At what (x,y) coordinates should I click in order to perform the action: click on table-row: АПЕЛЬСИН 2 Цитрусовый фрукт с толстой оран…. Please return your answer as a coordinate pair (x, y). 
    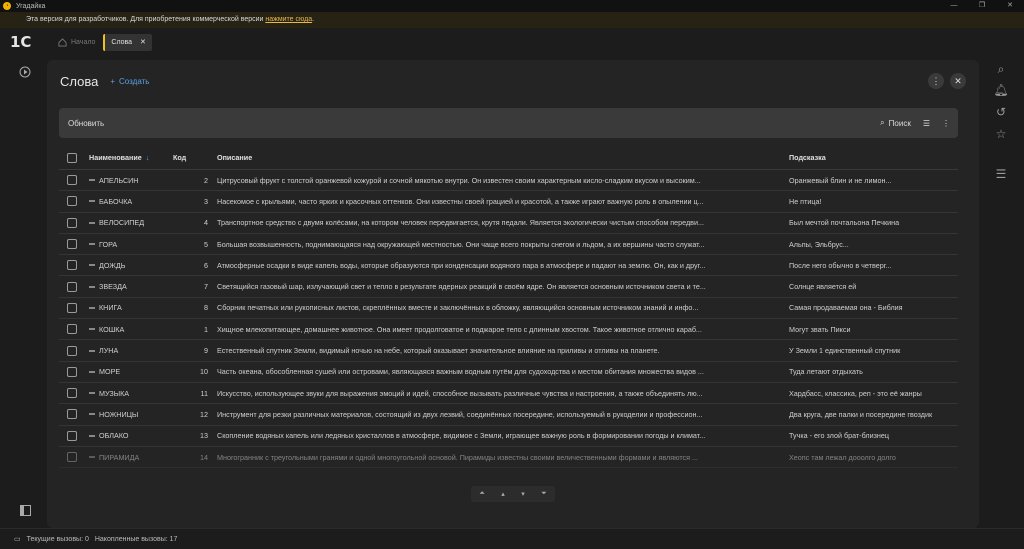
    Looking at the image, I should click on (508, 181).